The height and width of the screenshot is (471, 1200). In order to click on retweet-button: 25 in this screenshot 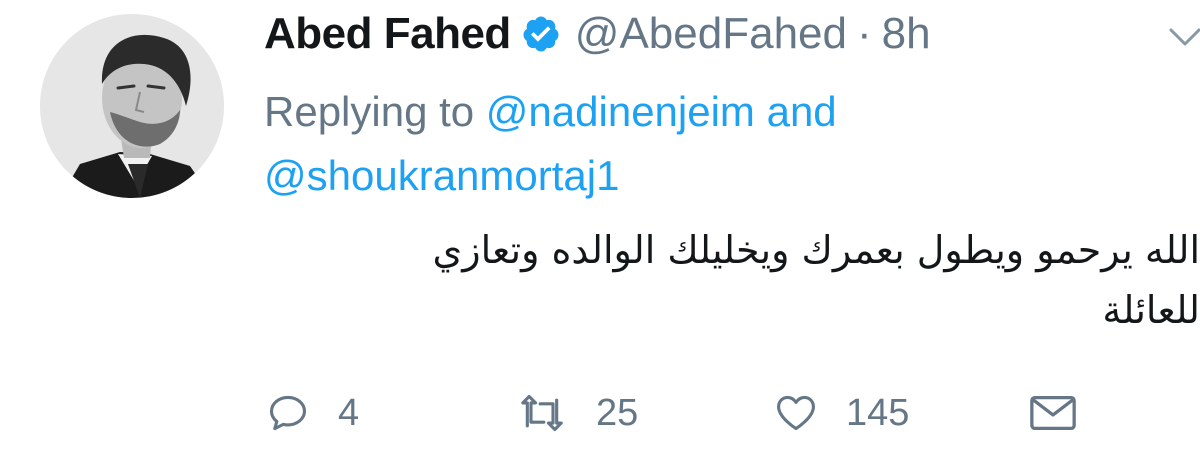, I will do `click(577, 413)`.